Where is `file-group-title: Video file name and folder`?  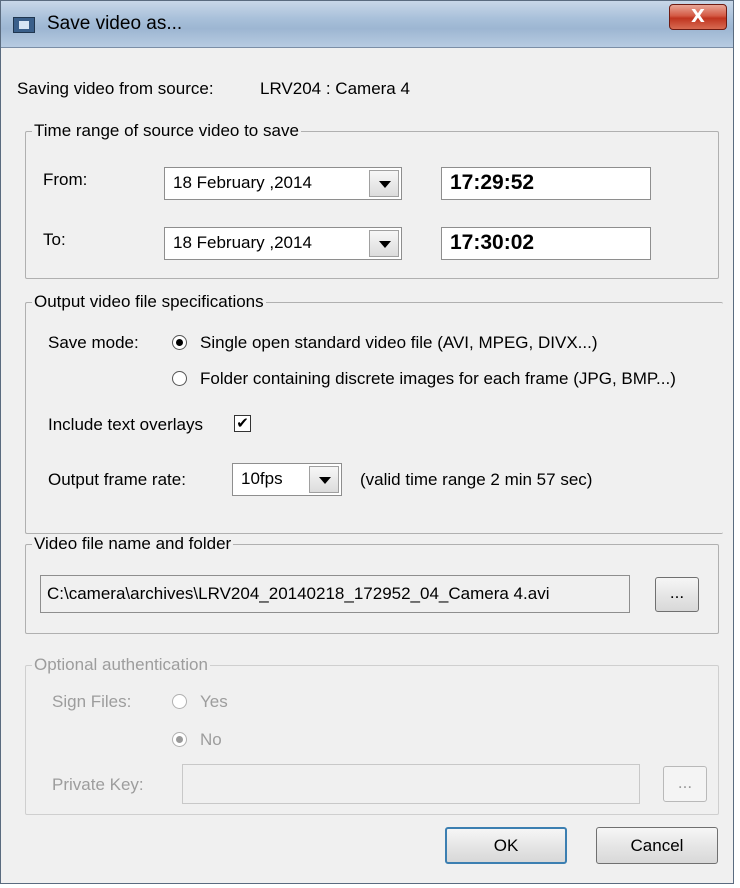
file-group-title: Video file name and folder is located at coordinates (133, 544).